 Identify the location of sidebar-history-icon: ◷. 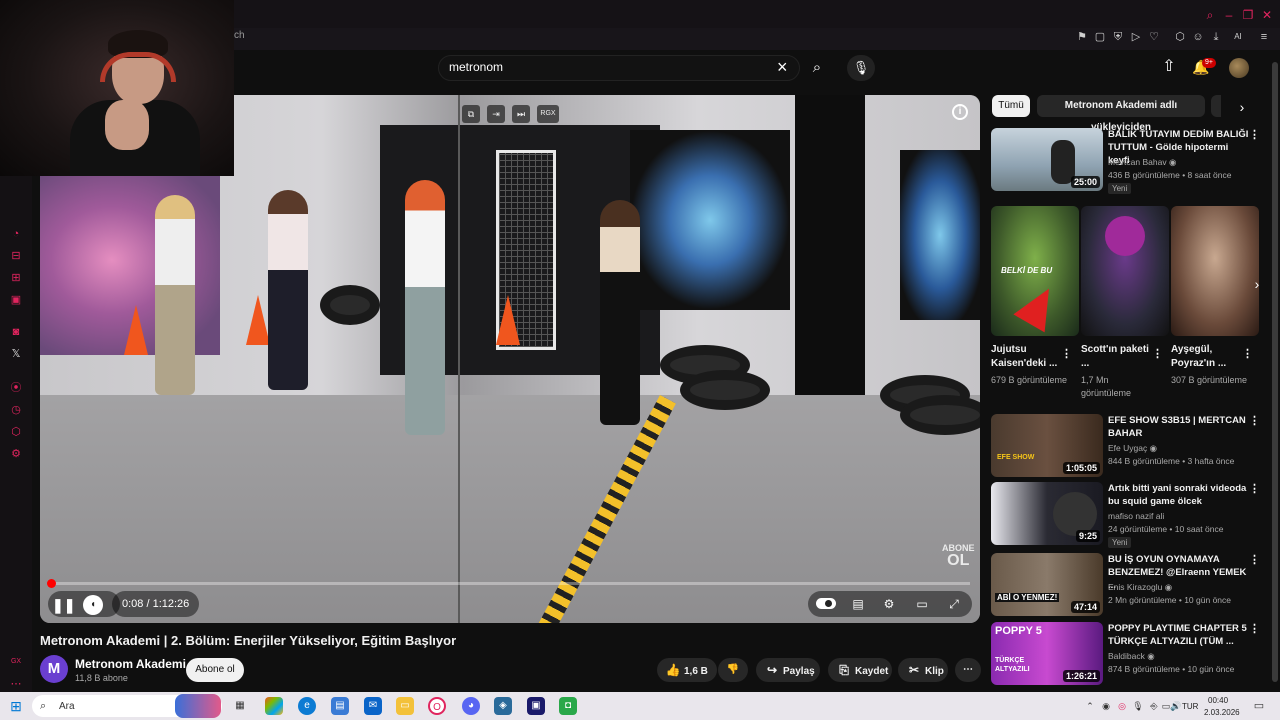
(16, 410).